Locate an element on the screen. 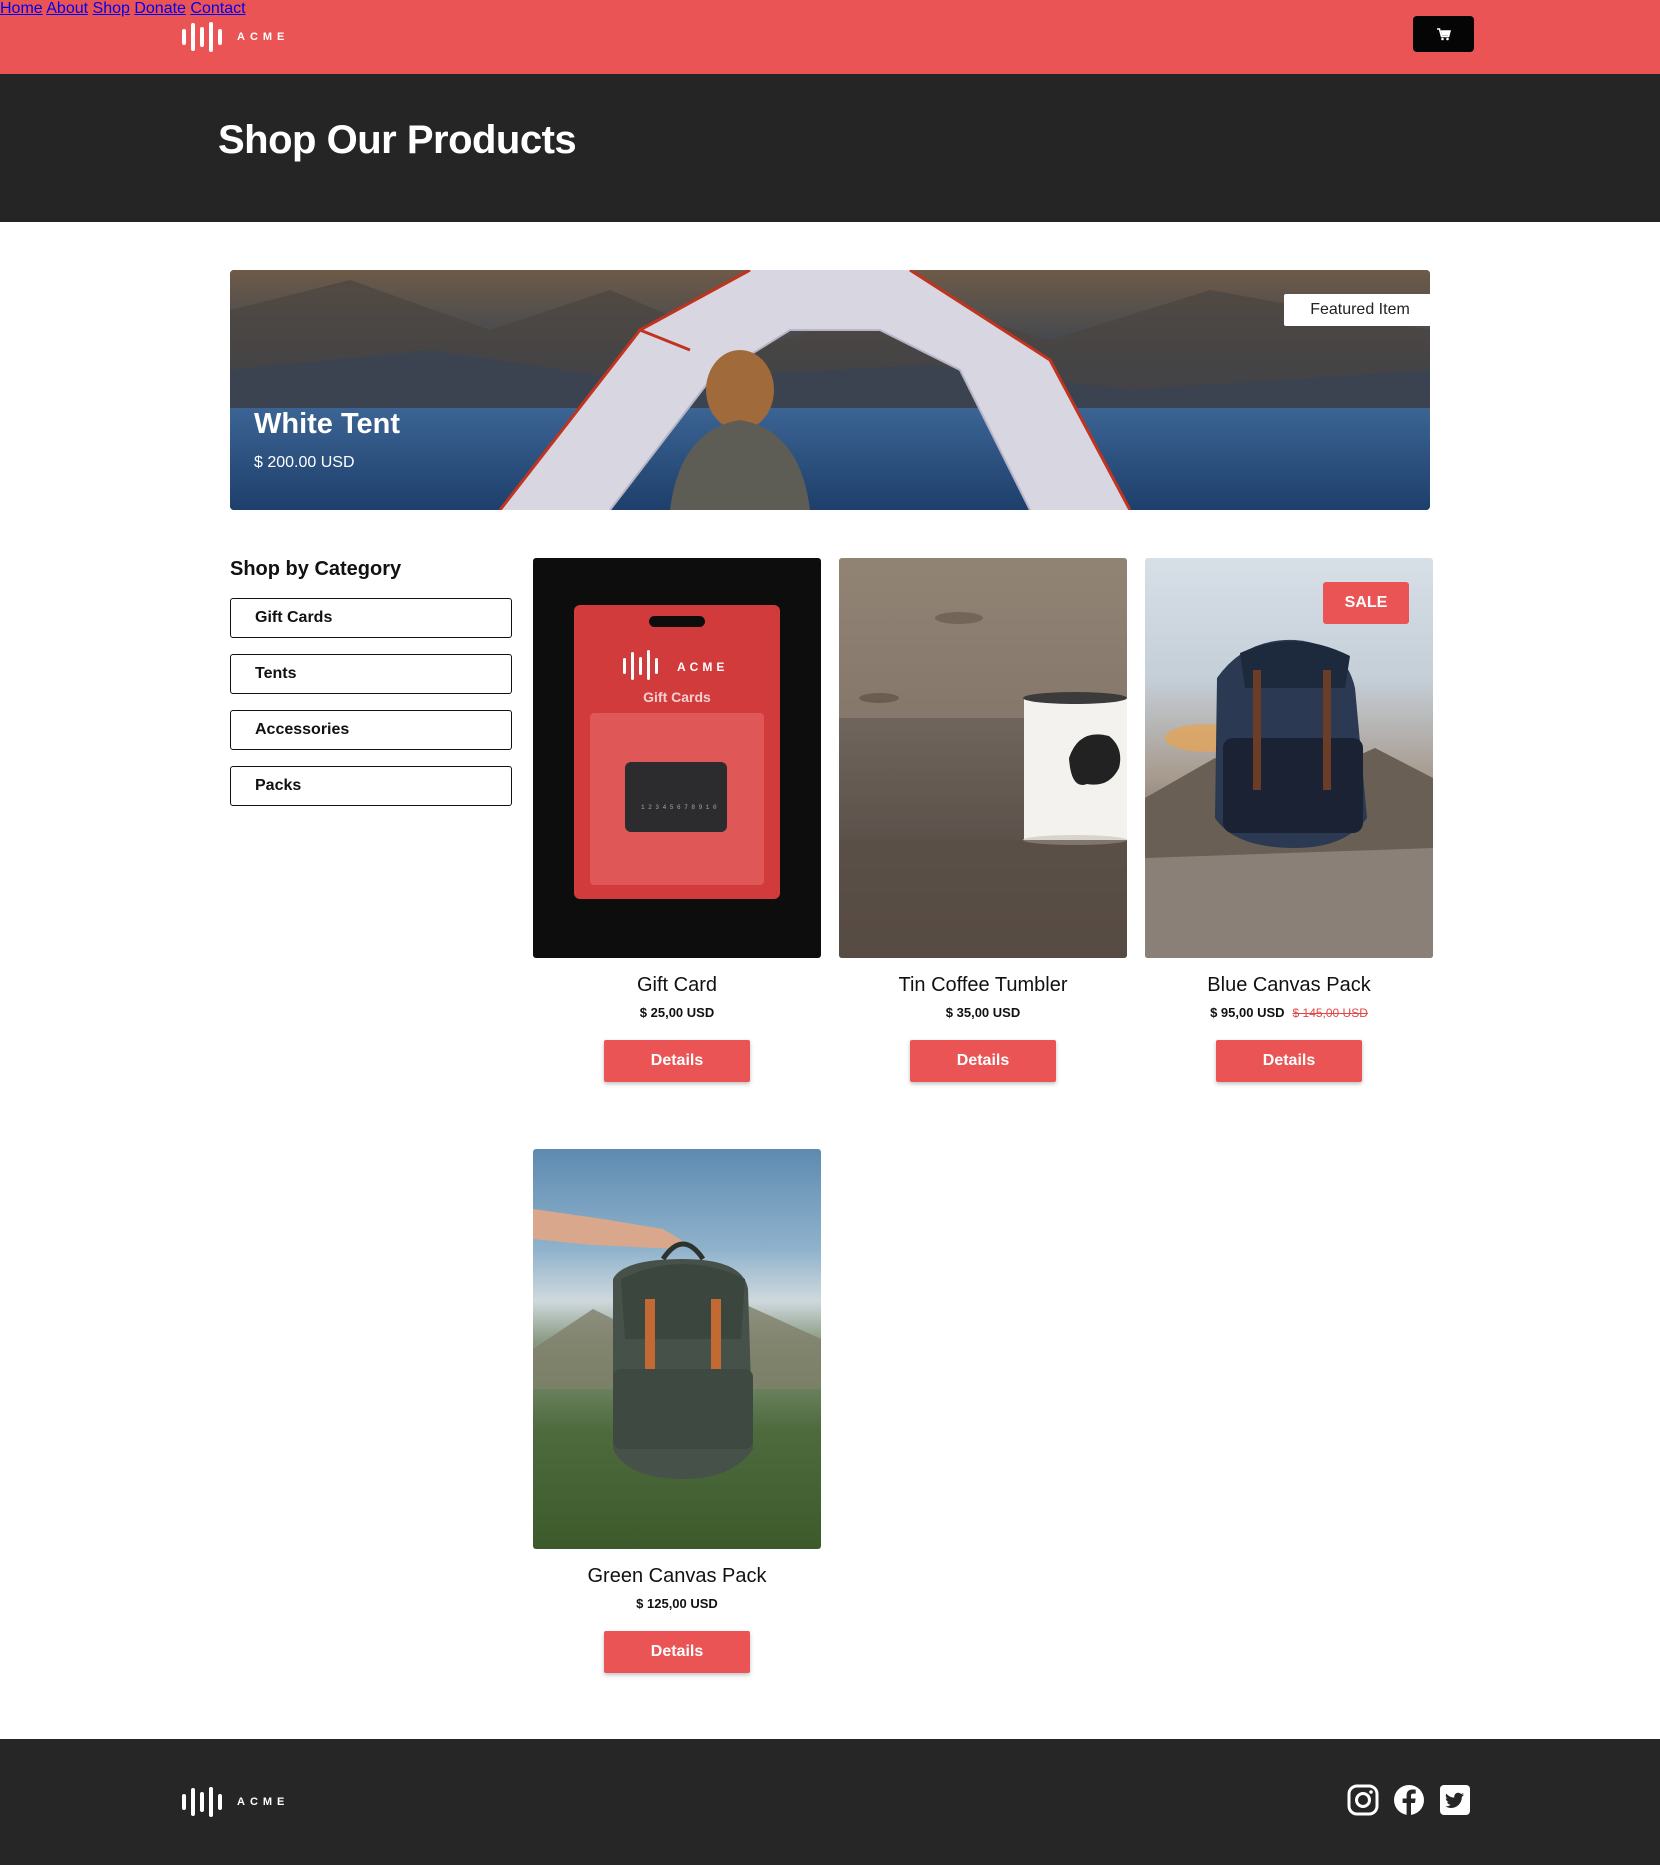 The image size is (1660, 1867). product-price-row: $ 95,00 USD $ 145,00 USD is located at coordinates (1289, 1012).